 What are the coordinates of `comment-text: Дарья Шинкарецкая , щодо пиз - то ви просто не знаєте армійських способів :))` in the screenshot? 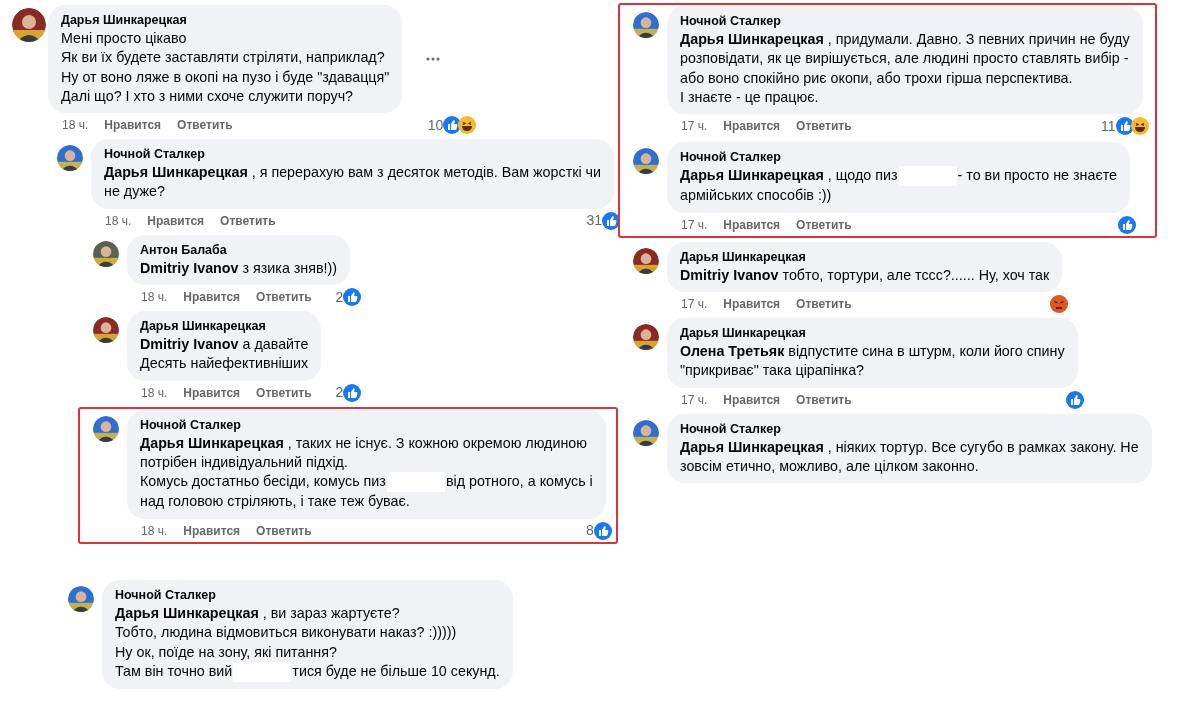 It's located at (899, 186).